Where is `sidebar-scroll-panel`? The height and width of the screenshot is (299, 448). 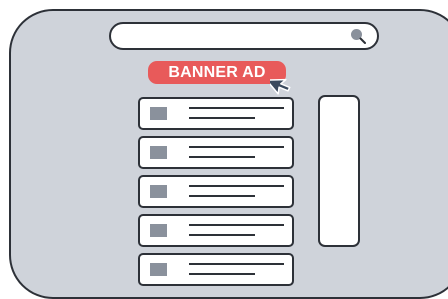 sidebar-scroll-panel is located at coordinates (339, 171).